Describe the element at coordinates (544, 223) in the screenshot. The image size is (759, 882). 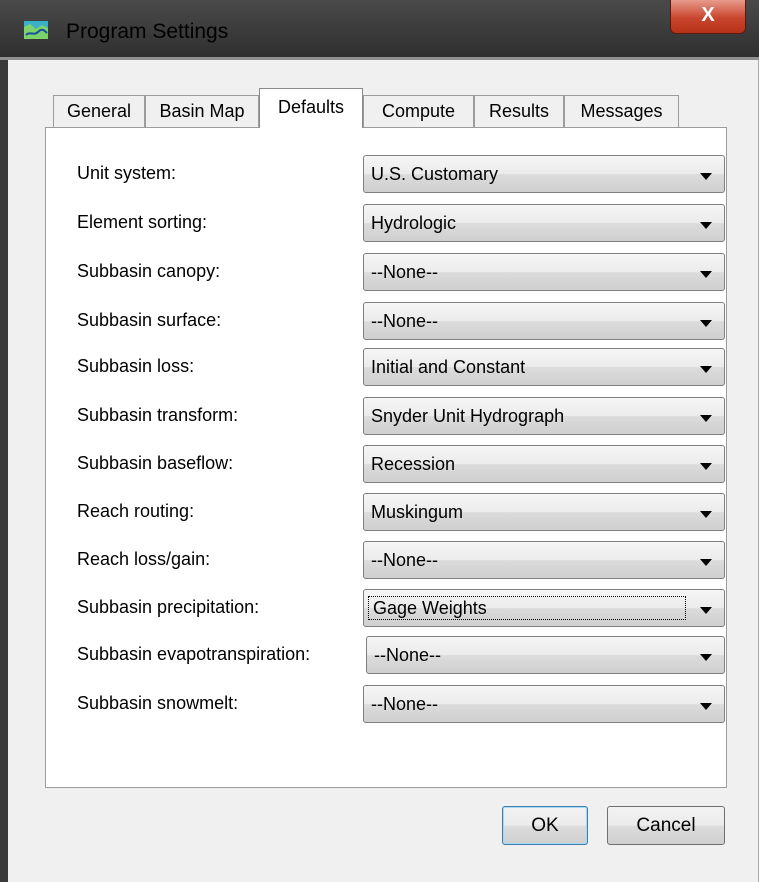
I see `element-sorting-select: Hydrologic` at that location.